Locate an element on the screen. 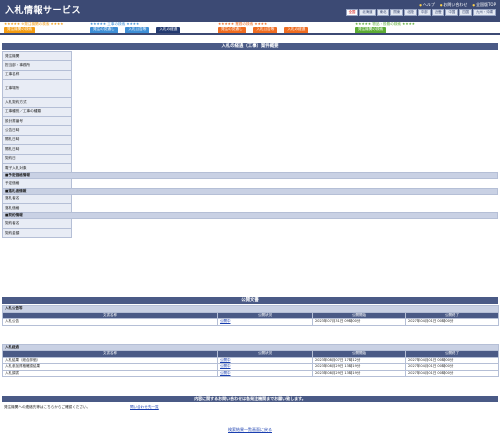  row-label: 工事場所 is located at coordinates (37, 89).